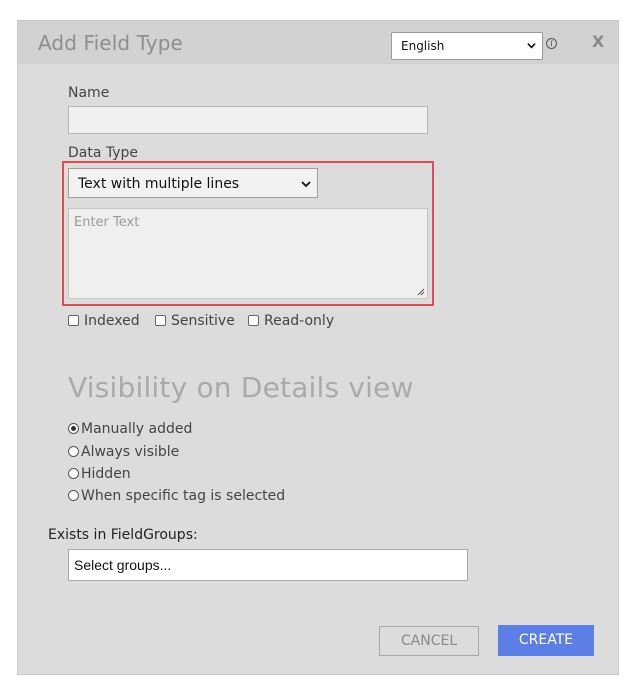 The image size is (636, 695). What do you see at coordinates (103, 153) in the screenshot?
I see `data-type-label: Data Type` at bounding box center [103, 153].